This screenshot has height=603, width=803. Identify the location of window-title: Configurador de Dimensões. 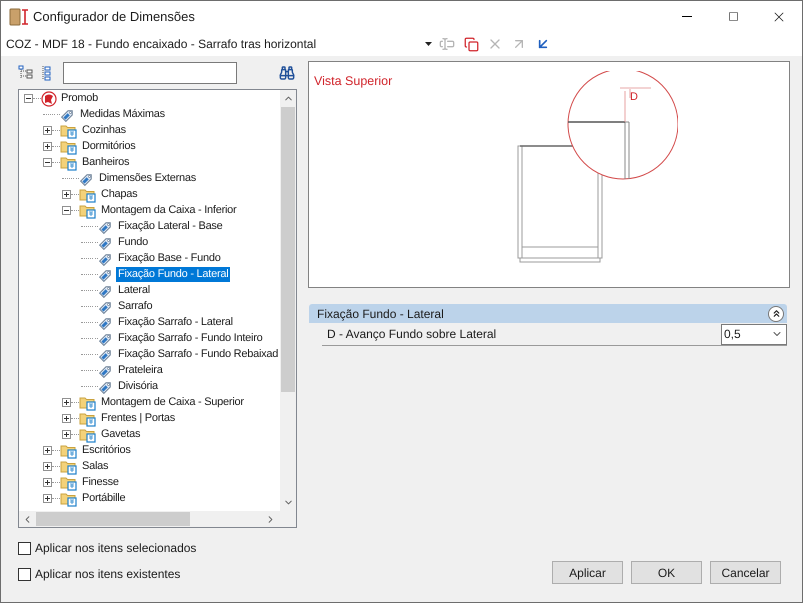
(114, 17).